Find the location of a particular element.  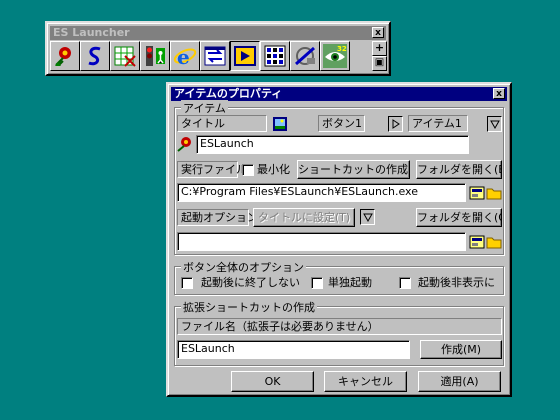

item-icon is located at coordinates (185, 144).